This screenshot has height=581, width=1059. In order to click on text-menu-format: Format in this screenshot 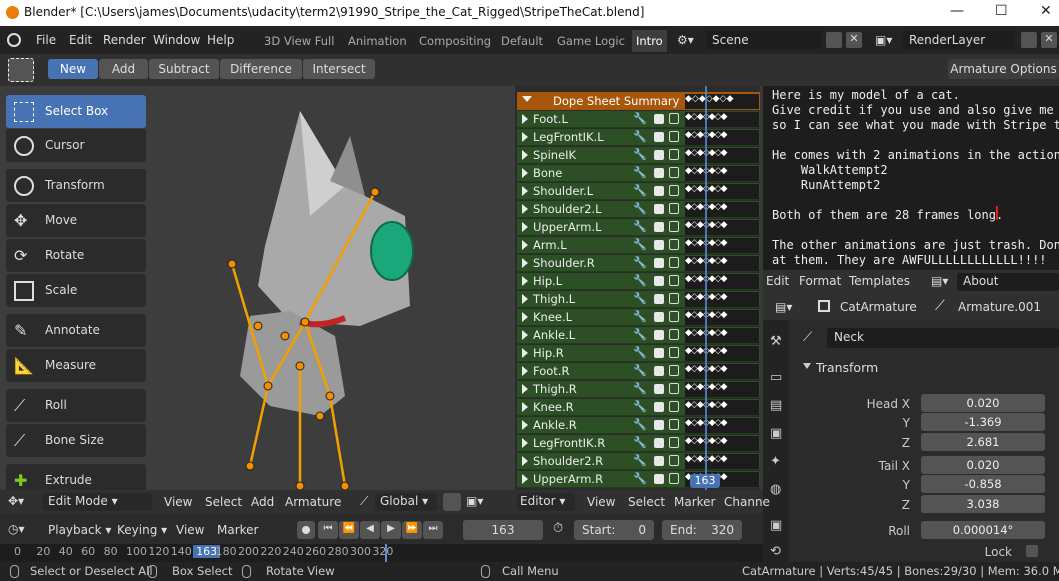, I will do `click(820, 281)`.